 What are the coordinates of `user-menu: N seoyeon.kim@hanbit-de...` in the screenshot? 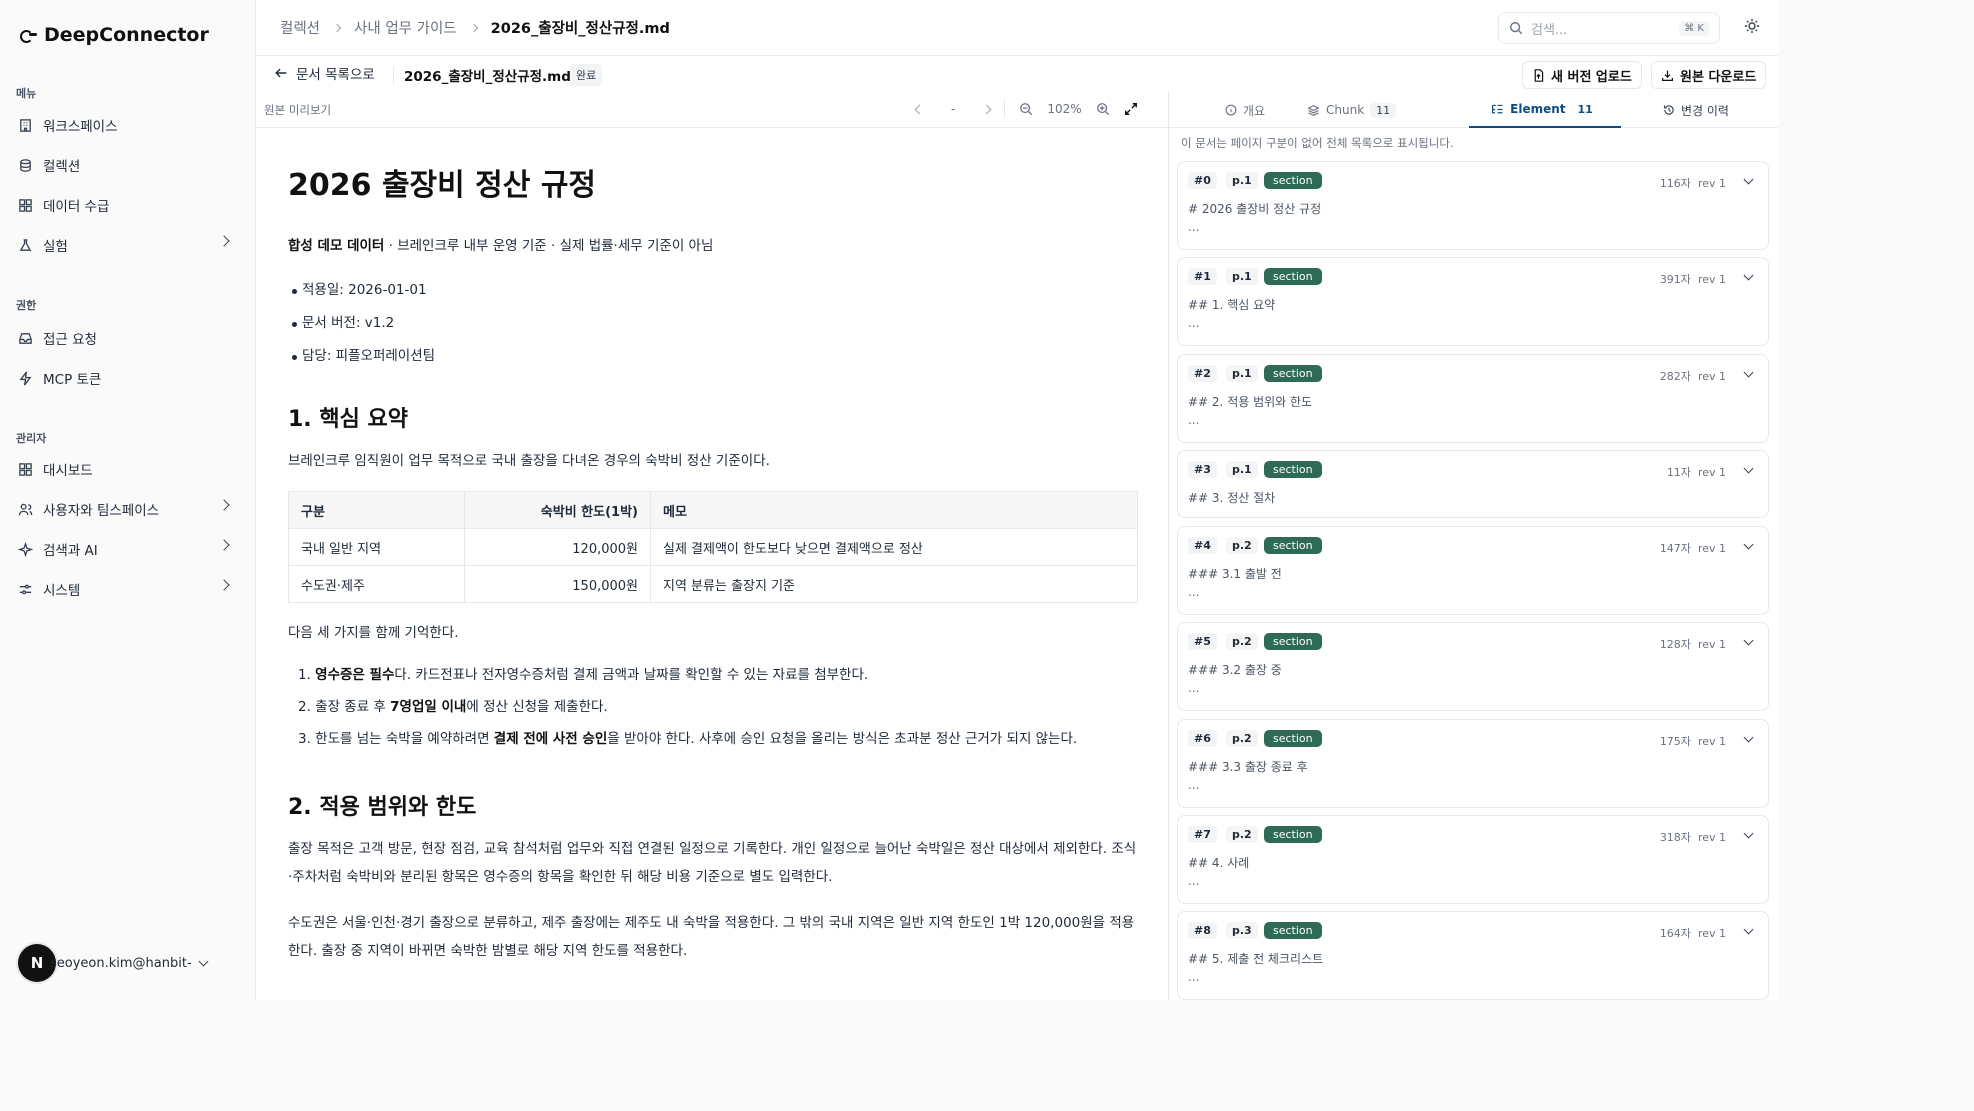 It's located at (131, 963).